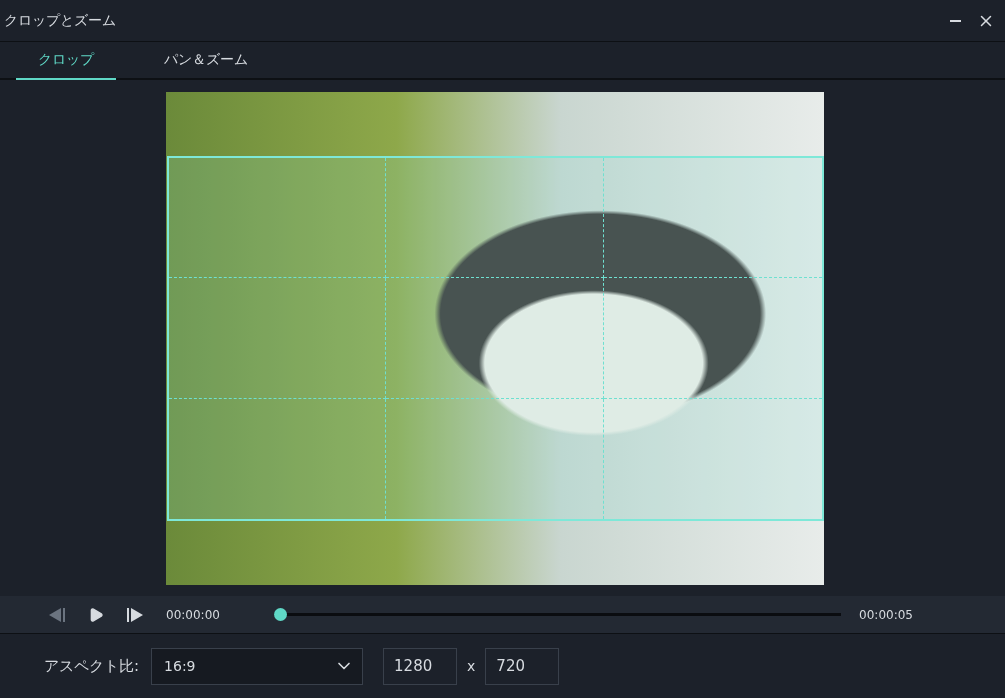 The height and width of the screenshot is (698, 1005). What do you see at coordinates (280, 614) in the screenshot?
I see `progress-thumb` at bounding box center [280, 614].